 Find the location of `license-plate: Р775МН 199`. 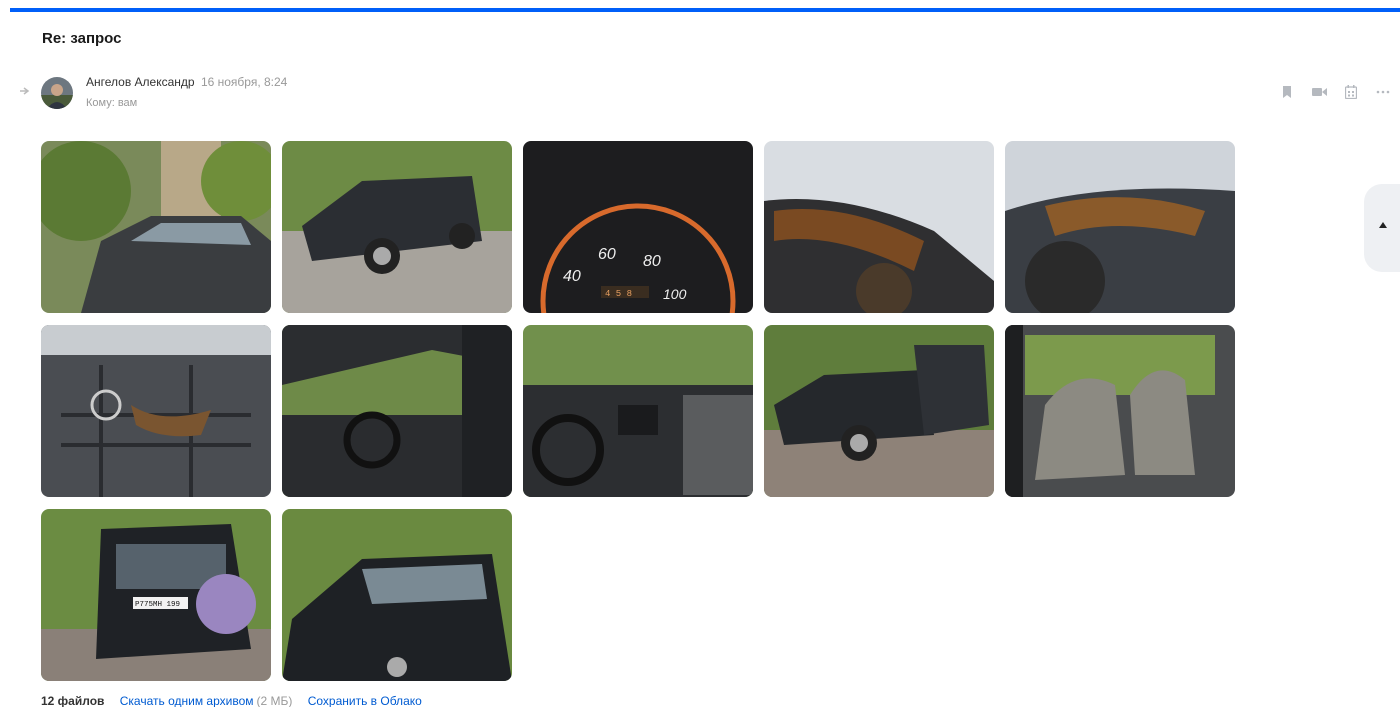

license-plate: Р775МН 199 is located at coordinates (157, 605).